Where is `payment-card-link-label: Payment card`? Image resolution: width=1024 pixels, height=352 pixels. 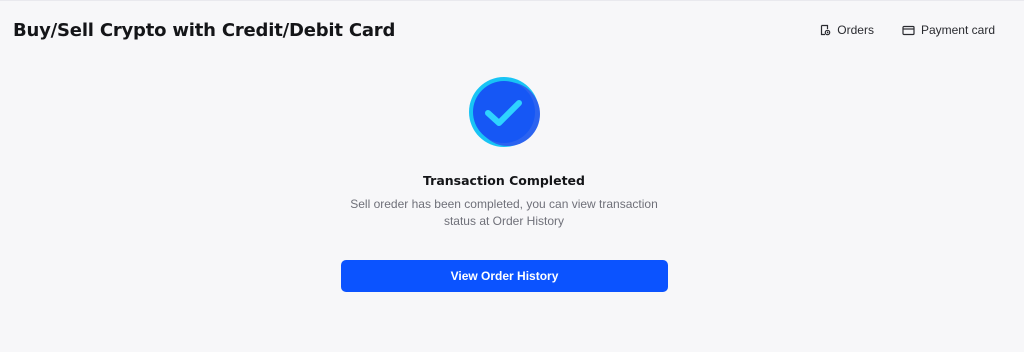
payment-card-link-label: Payment card is located at coordinates (957, 30).